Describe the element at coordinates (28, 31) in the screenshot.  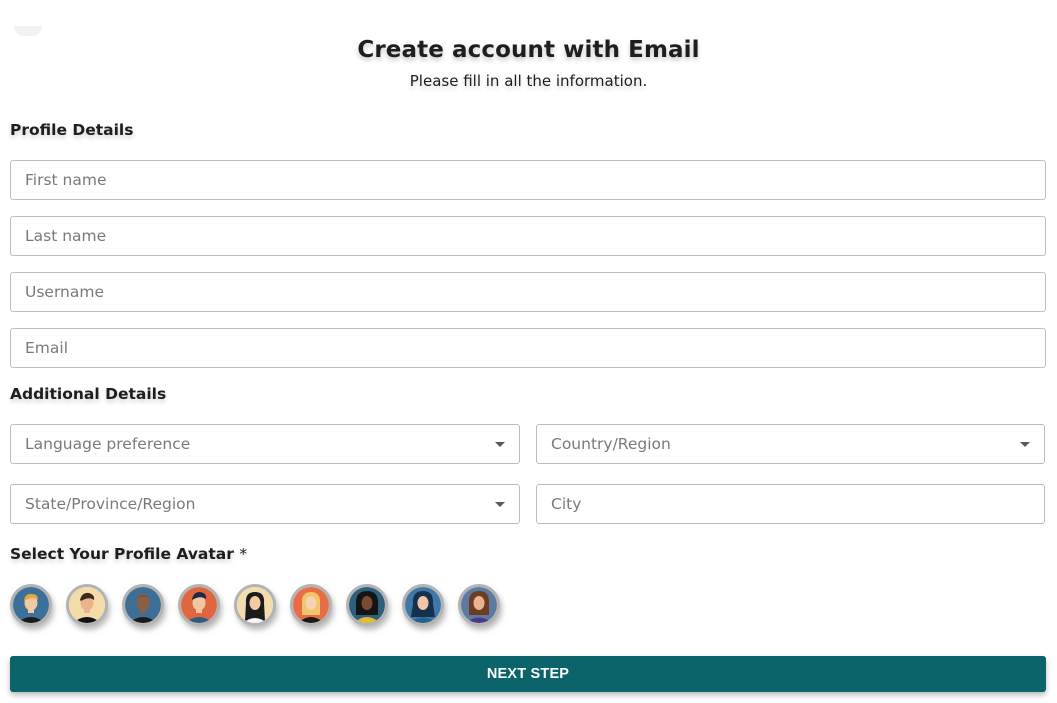
I see `corner-decoration` at that location.